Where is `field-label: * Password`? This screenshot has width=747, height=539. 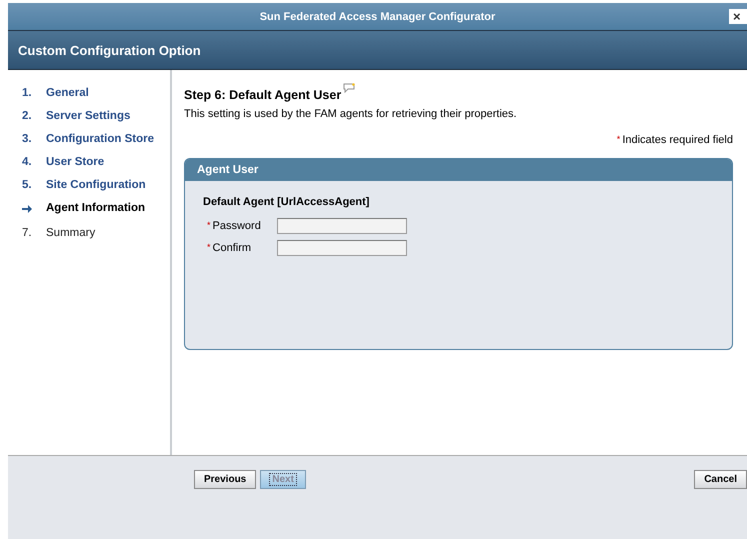 field-label: * Password is located at coordinates (234, 226).